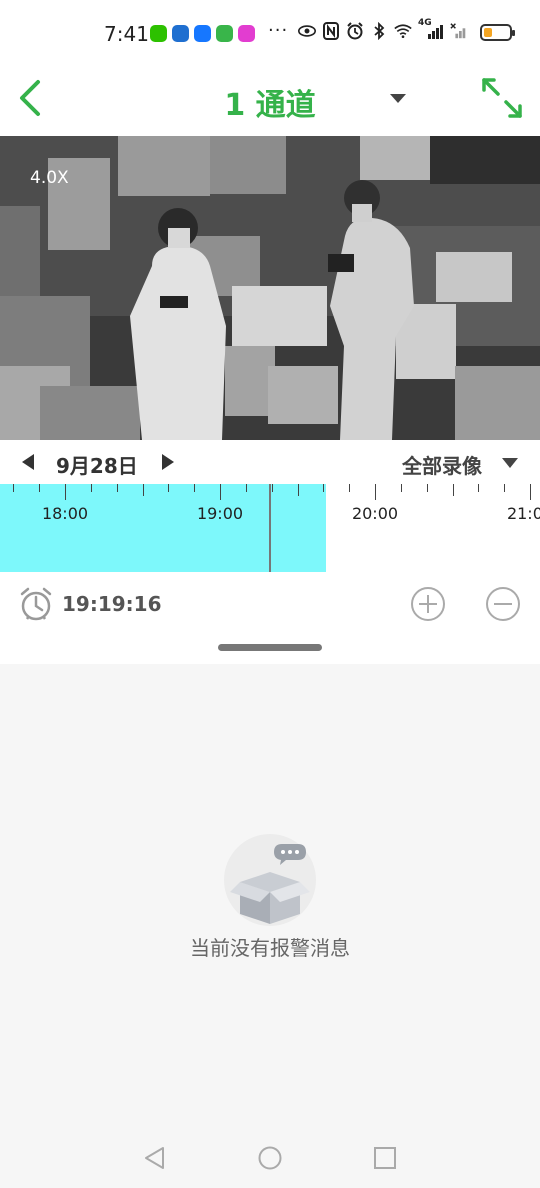 Image resolution: width=540 pixels, height=1188 pixels. Describe the element at coordinates (523, 513) in the screenshot. I see `timeline-label: 21:00` at that location.